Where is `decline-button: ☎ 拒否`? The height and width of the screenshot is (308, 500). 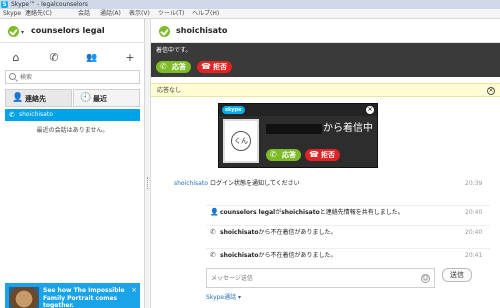
decline-button: ☎ 拒否 is located at coordinates (214, 67).